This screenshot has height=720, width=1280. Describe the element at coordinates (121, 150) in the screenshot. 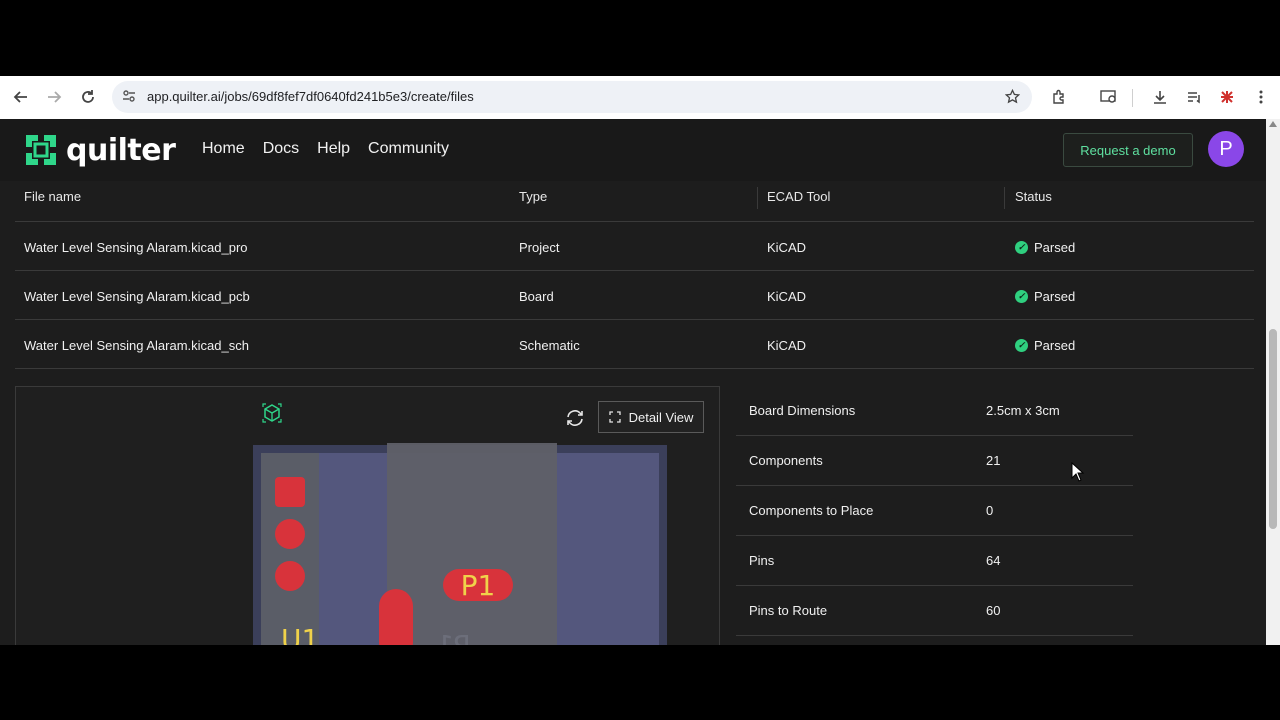

I see `logo-text: quilter` at that location.